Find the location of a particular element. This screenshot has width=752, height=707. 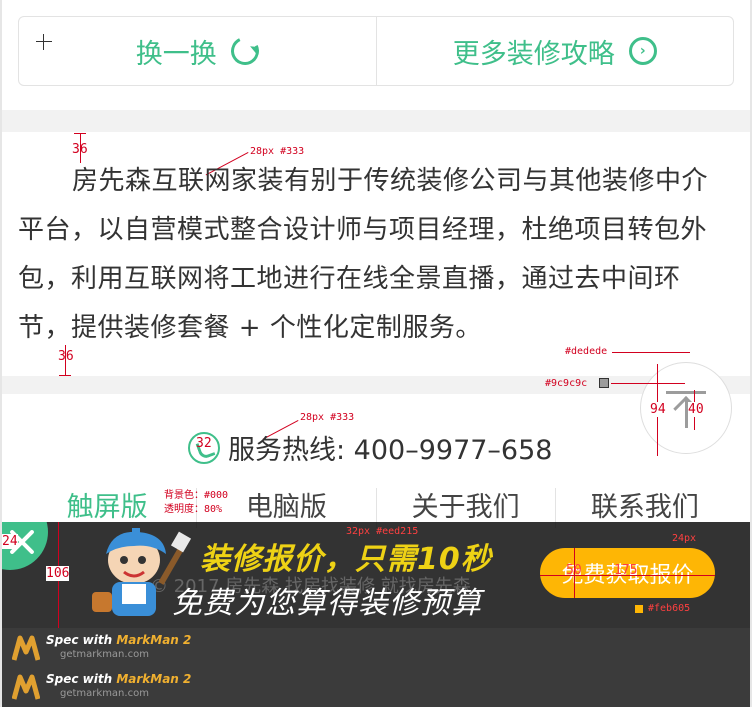

more-guides-button: 更多装修攻略 › is located at coordinates (554, 51).